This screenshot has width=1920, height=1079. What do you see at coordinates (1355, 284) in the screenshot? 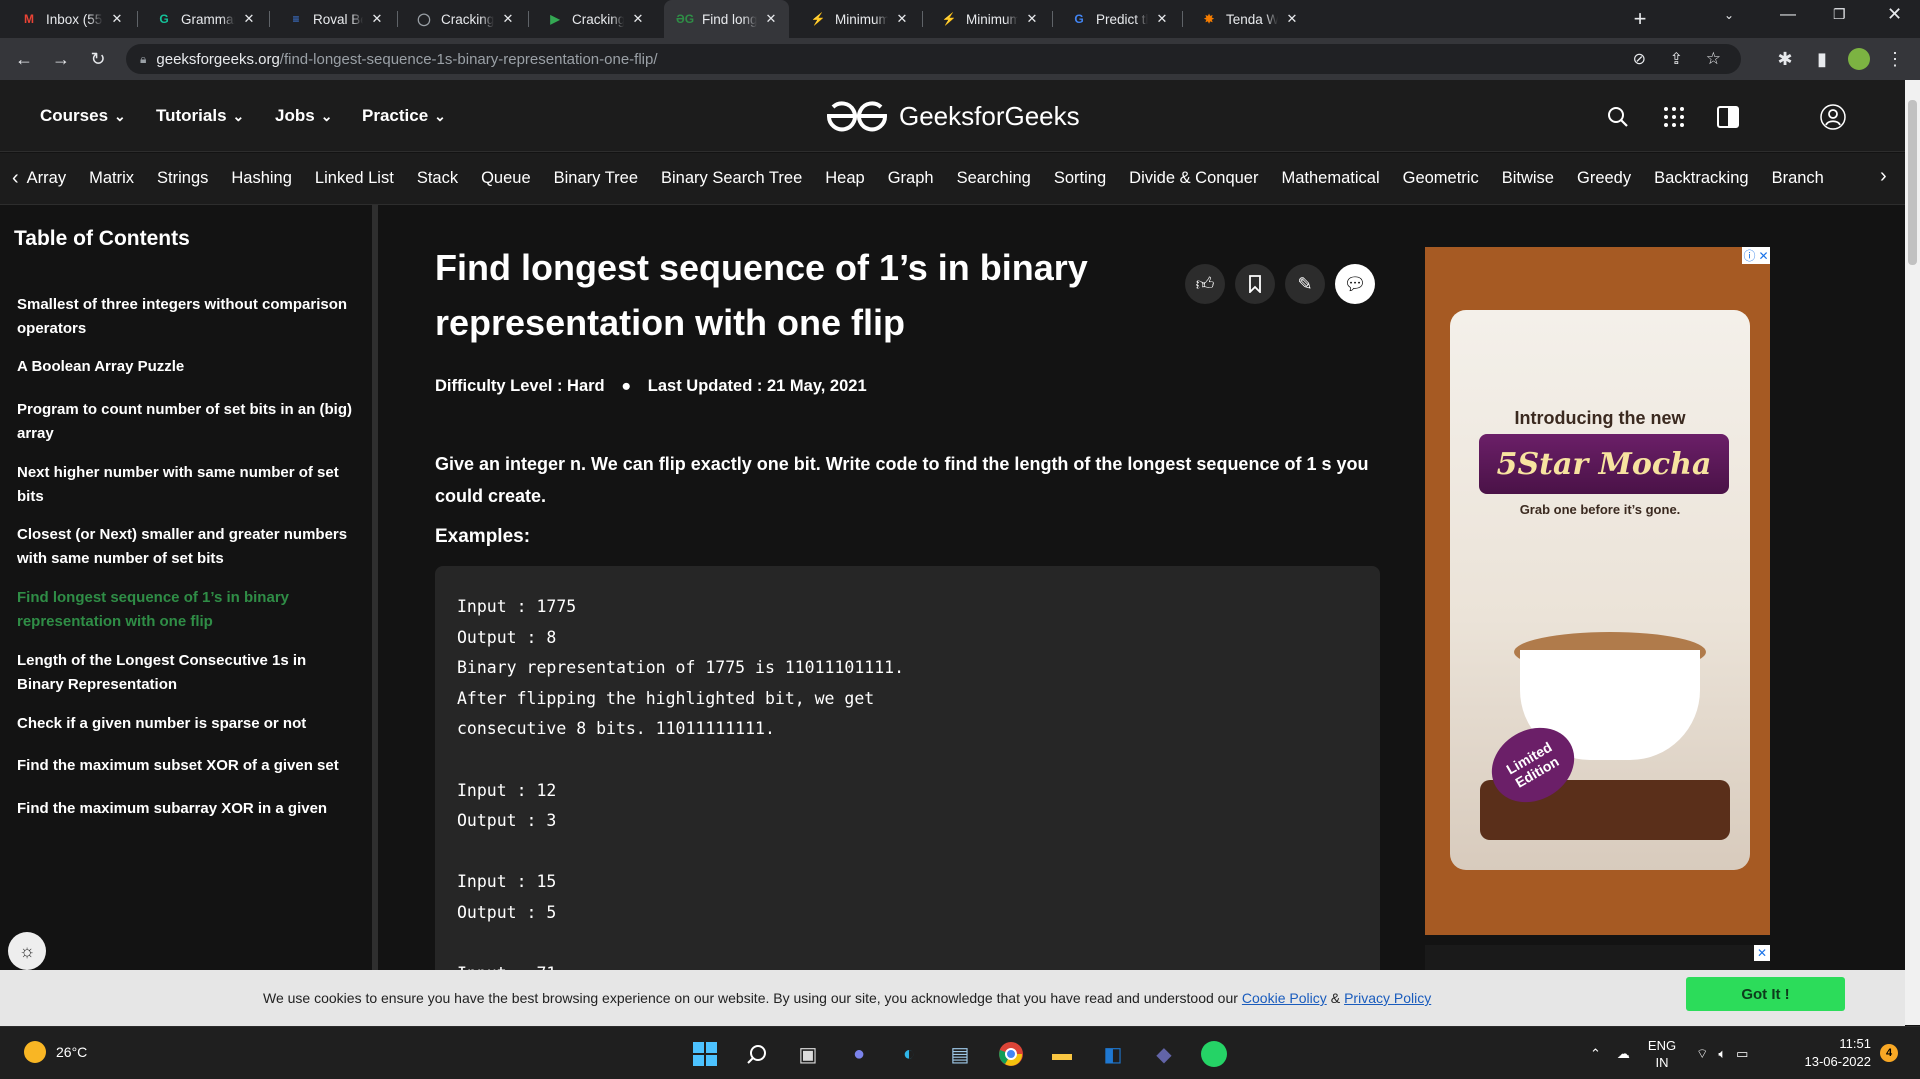
I see `comment-icon: 💬︎` at bounding box center [1355, 284].